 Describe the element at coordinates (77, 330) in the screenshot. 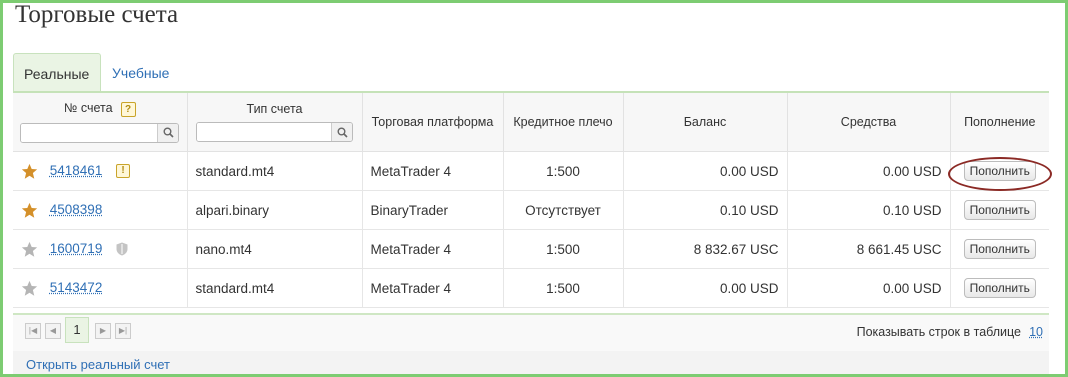

I see `current-page: 1` at that location.